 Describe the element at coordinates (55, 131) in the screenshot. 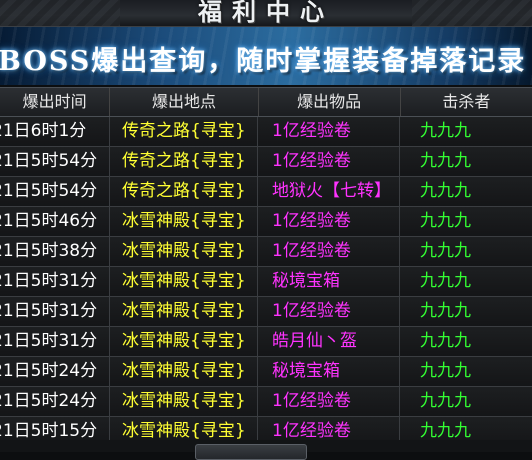

I see `drop-time-cell: 21日6时1分` at that location.